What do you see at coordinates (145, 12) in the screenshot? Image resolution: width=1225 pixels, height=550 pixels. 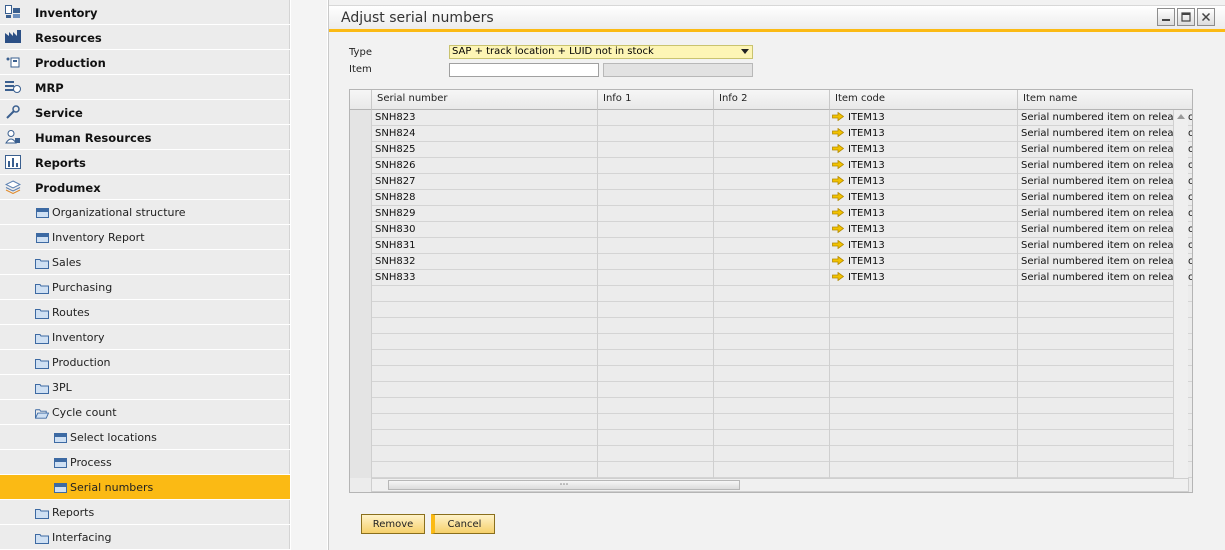 I see `sidebar-item-inventory: Inventory` at bounding box center [145, 12].